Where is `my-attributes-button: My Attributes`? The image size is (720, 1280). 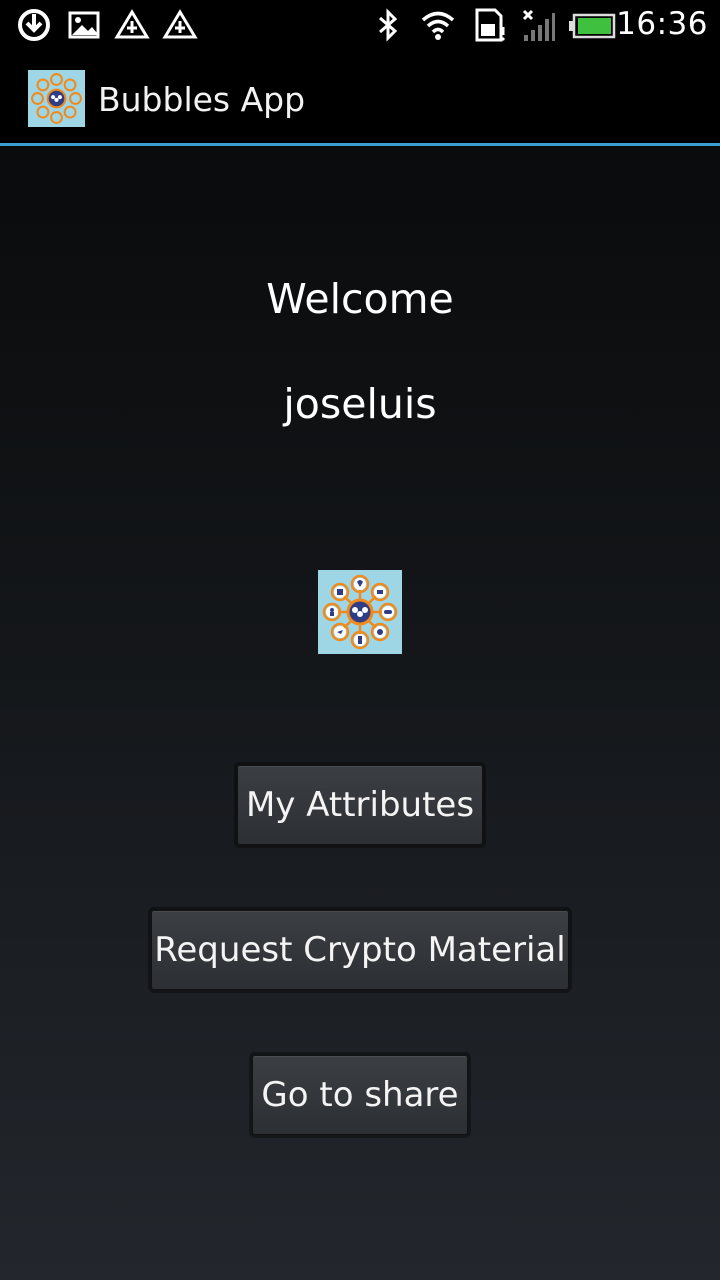 my-attributes-button: My Attributes is located at coordinates (360, 805).